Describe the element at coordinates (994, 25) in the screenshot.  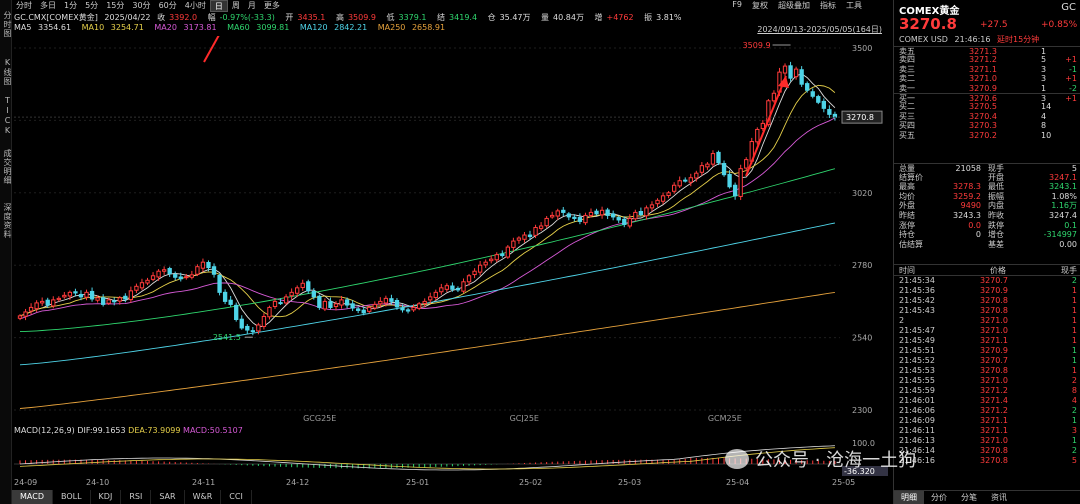
I see `price-change: +27.5` at that location.